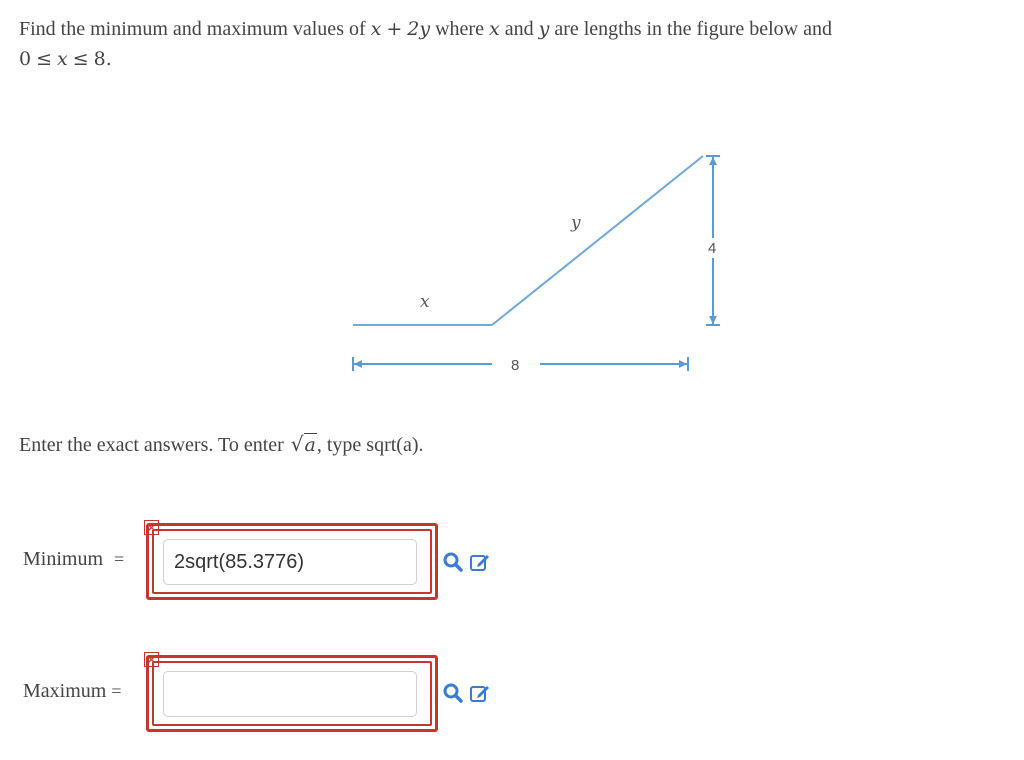 The height and width of the screenshot is (760, 1024). What do you see at coordinates (80, 59) in the screenshot?
I see `ineq-le-2: ≤` at bounding box center [80, 59].